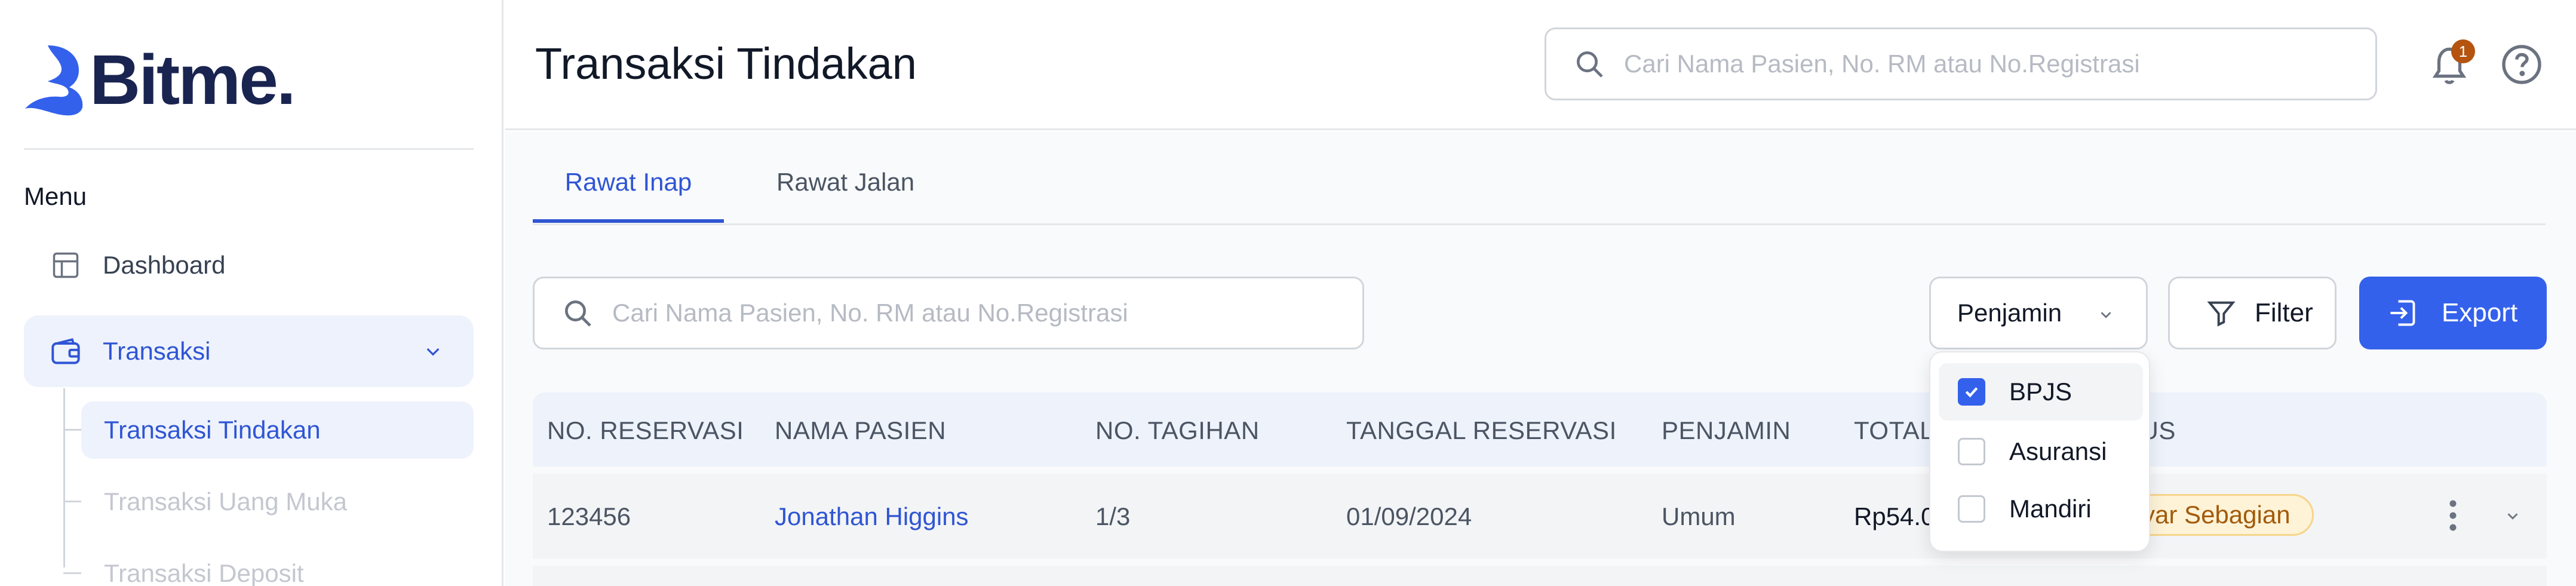 This screenshot has width=2576, height=586. I want to click on penjamin-option-asuransi: Asuransi, so click(2041, 451).